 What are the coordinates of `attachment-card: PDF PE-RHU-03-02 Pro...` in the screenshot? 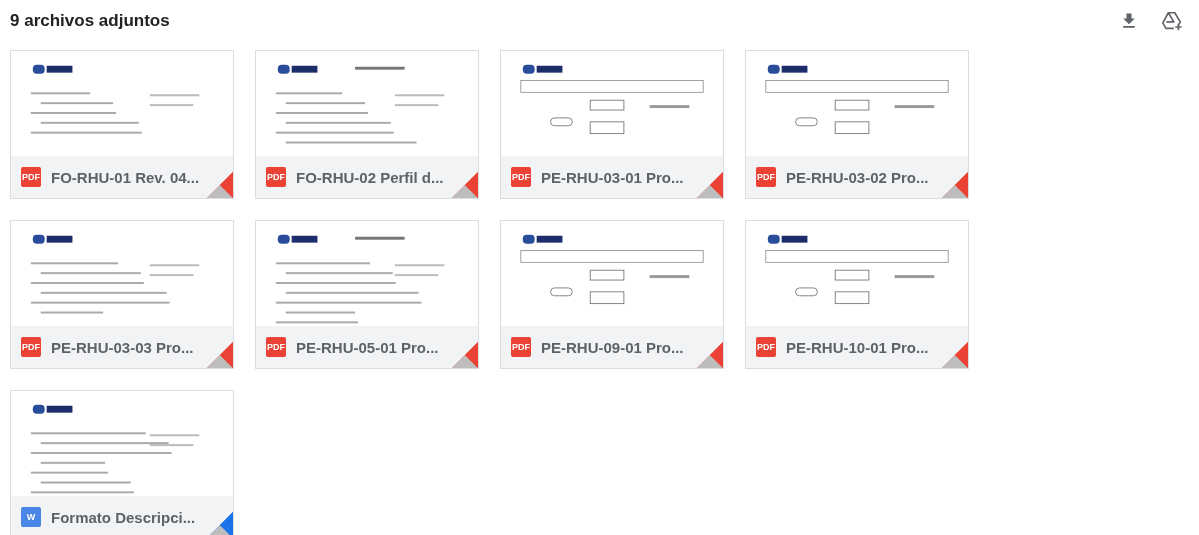 It's located at (857, 124).